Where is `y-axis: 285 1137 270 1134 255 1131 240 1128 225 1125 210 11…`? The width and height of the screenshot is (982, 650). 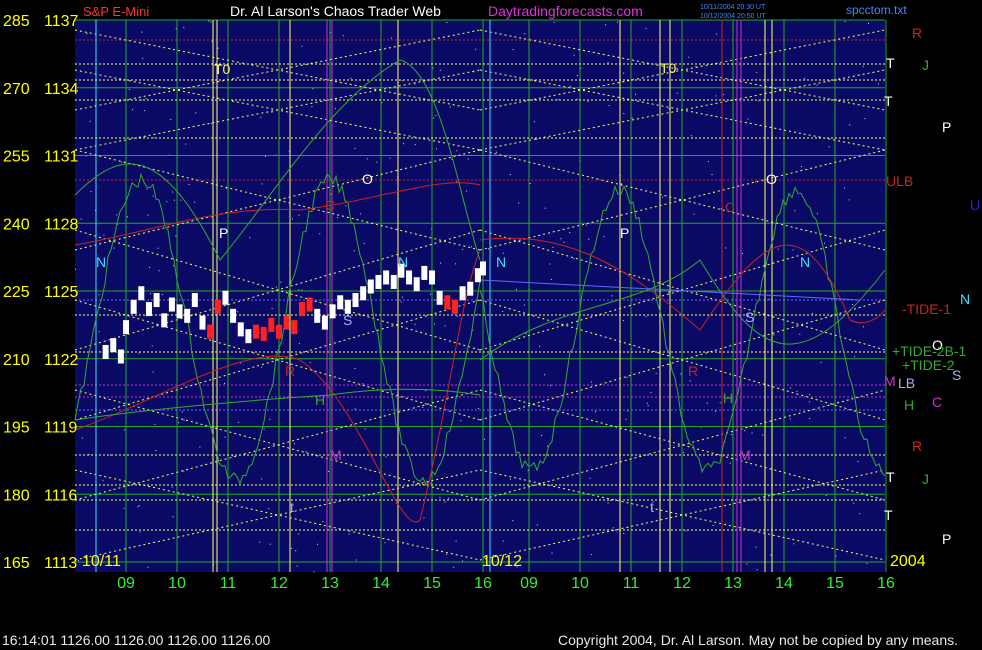
y-axis: 285 1137 270 1134 255 1131 240 1128 225 1125 210 11… is located at coordinates (41, 292).